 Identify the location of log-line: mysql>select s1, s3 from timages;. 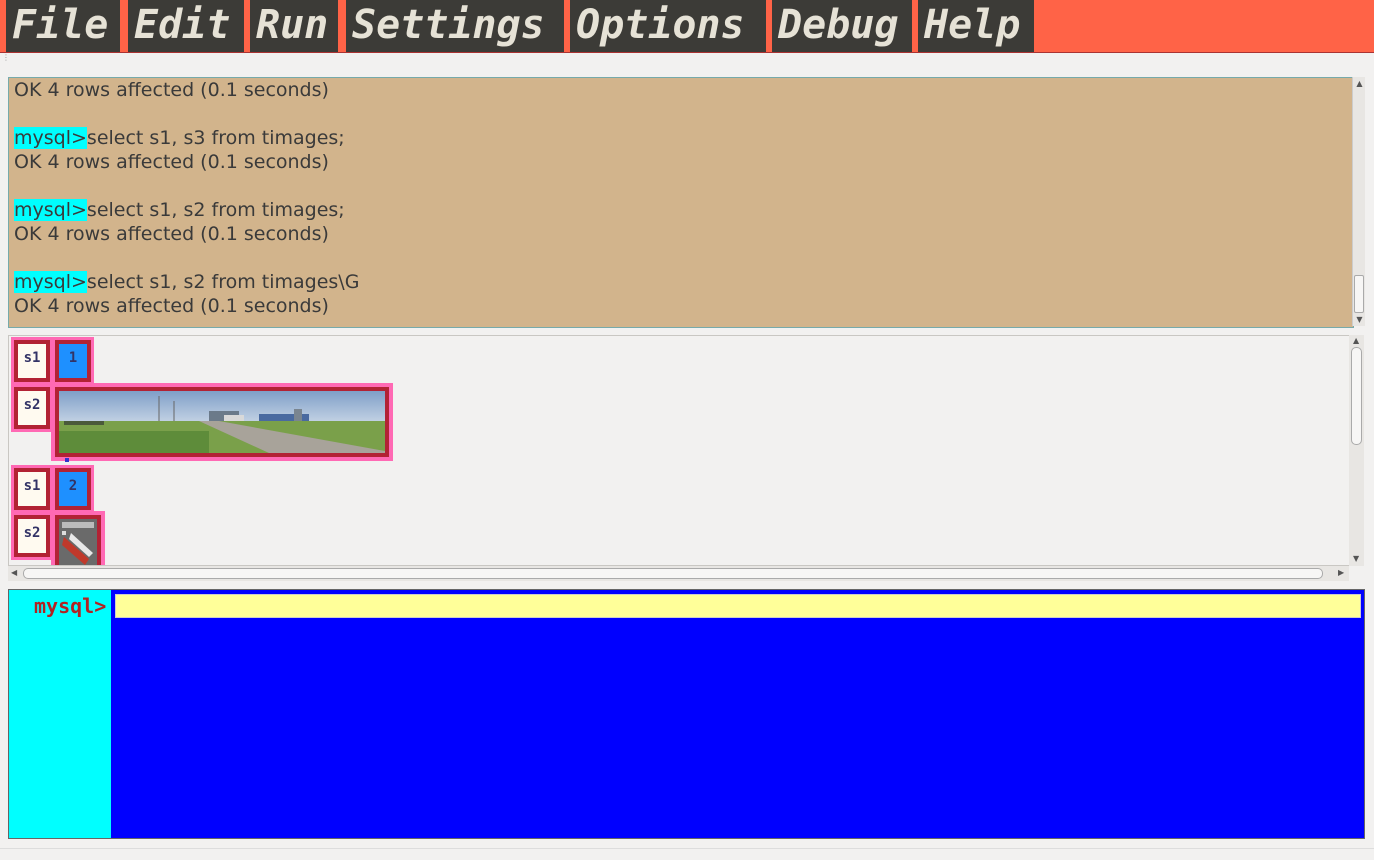
(186, 138).